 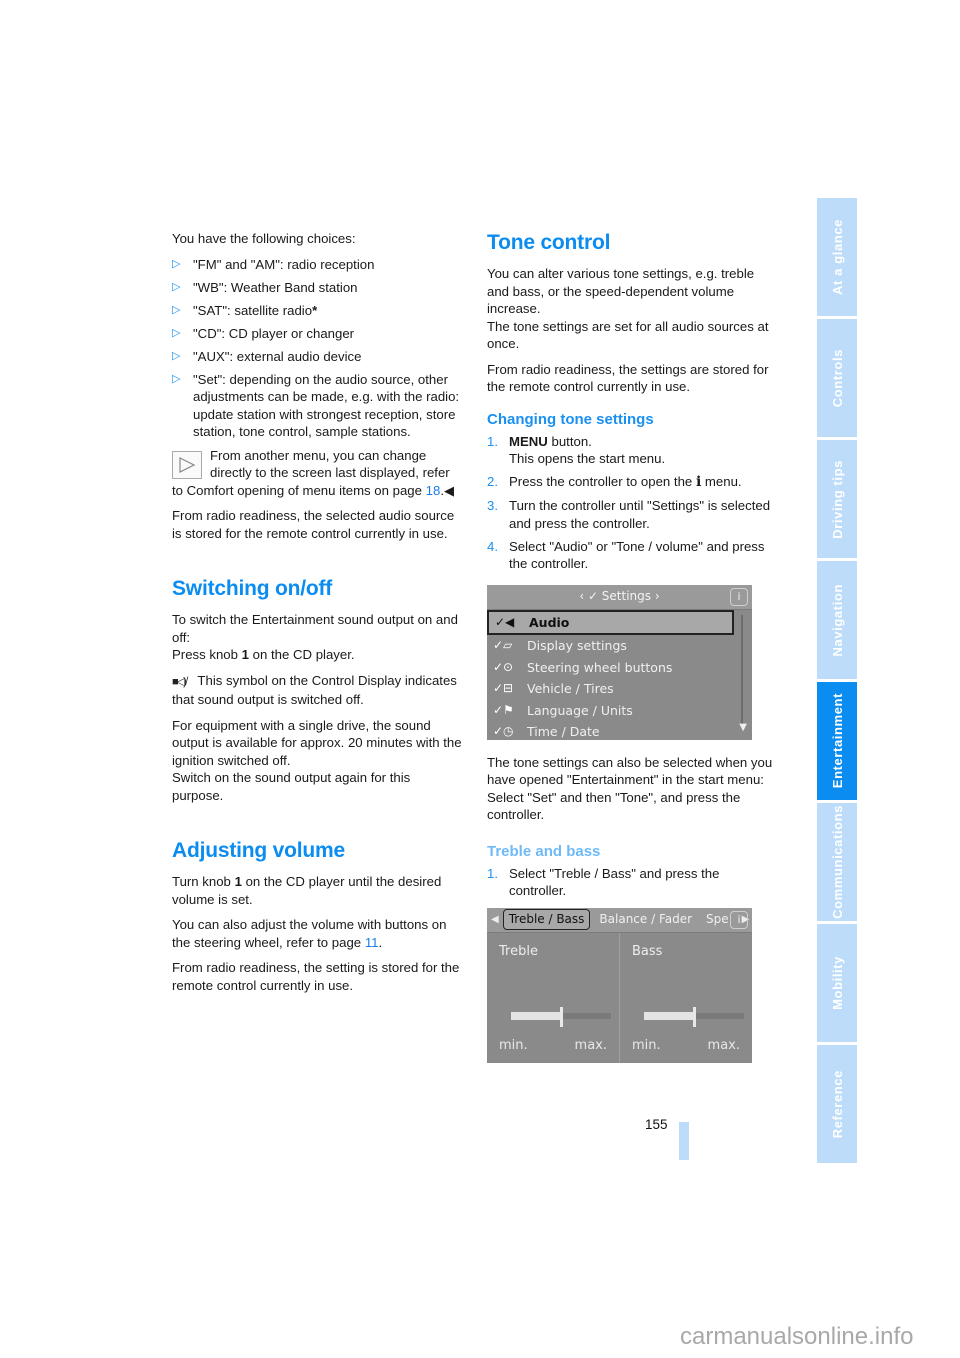 I want to click on list-item: ▷ "FM" and "AM": radio reception, so click(x=273, y=264).